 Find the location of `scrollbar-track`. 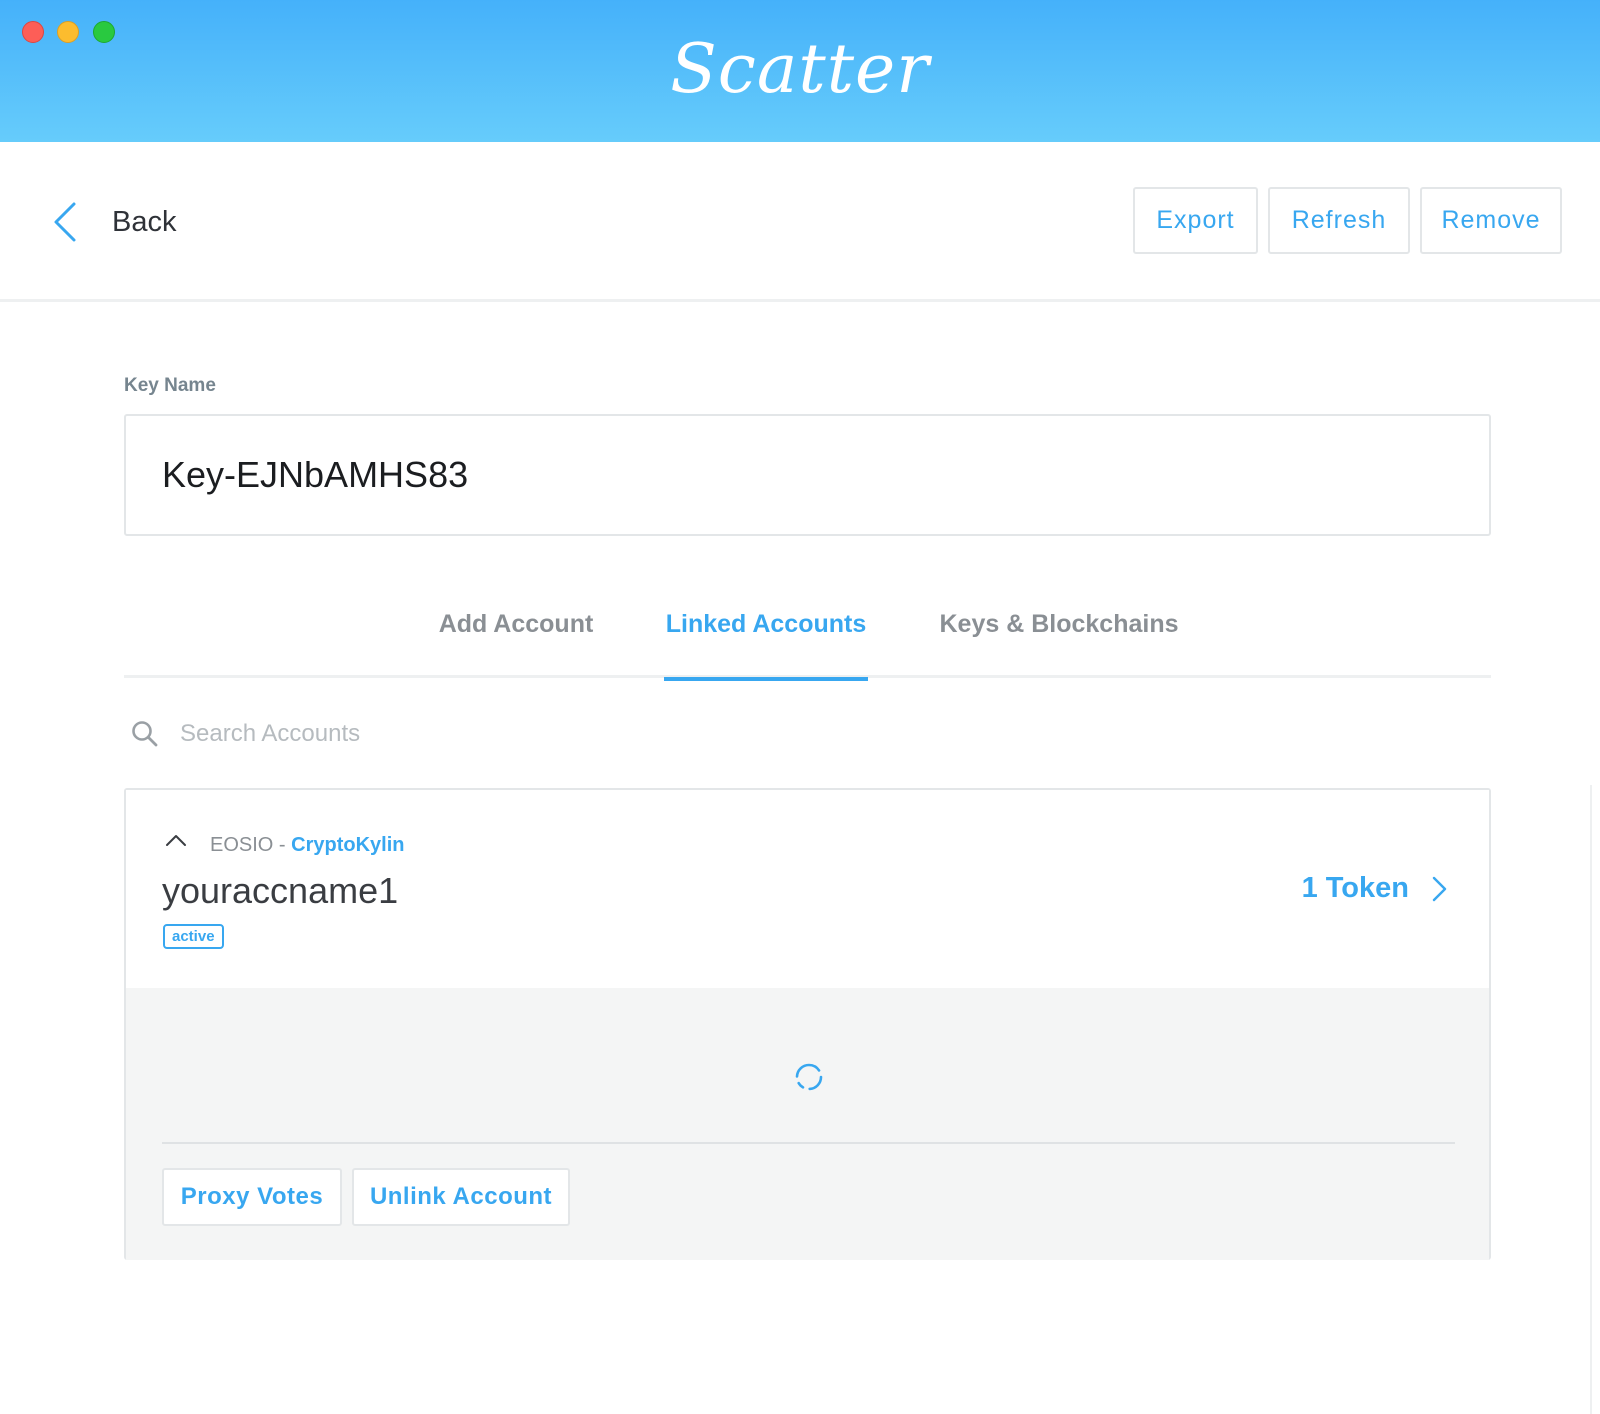

scrollbar-track is located at coordinates (1591, 1099).